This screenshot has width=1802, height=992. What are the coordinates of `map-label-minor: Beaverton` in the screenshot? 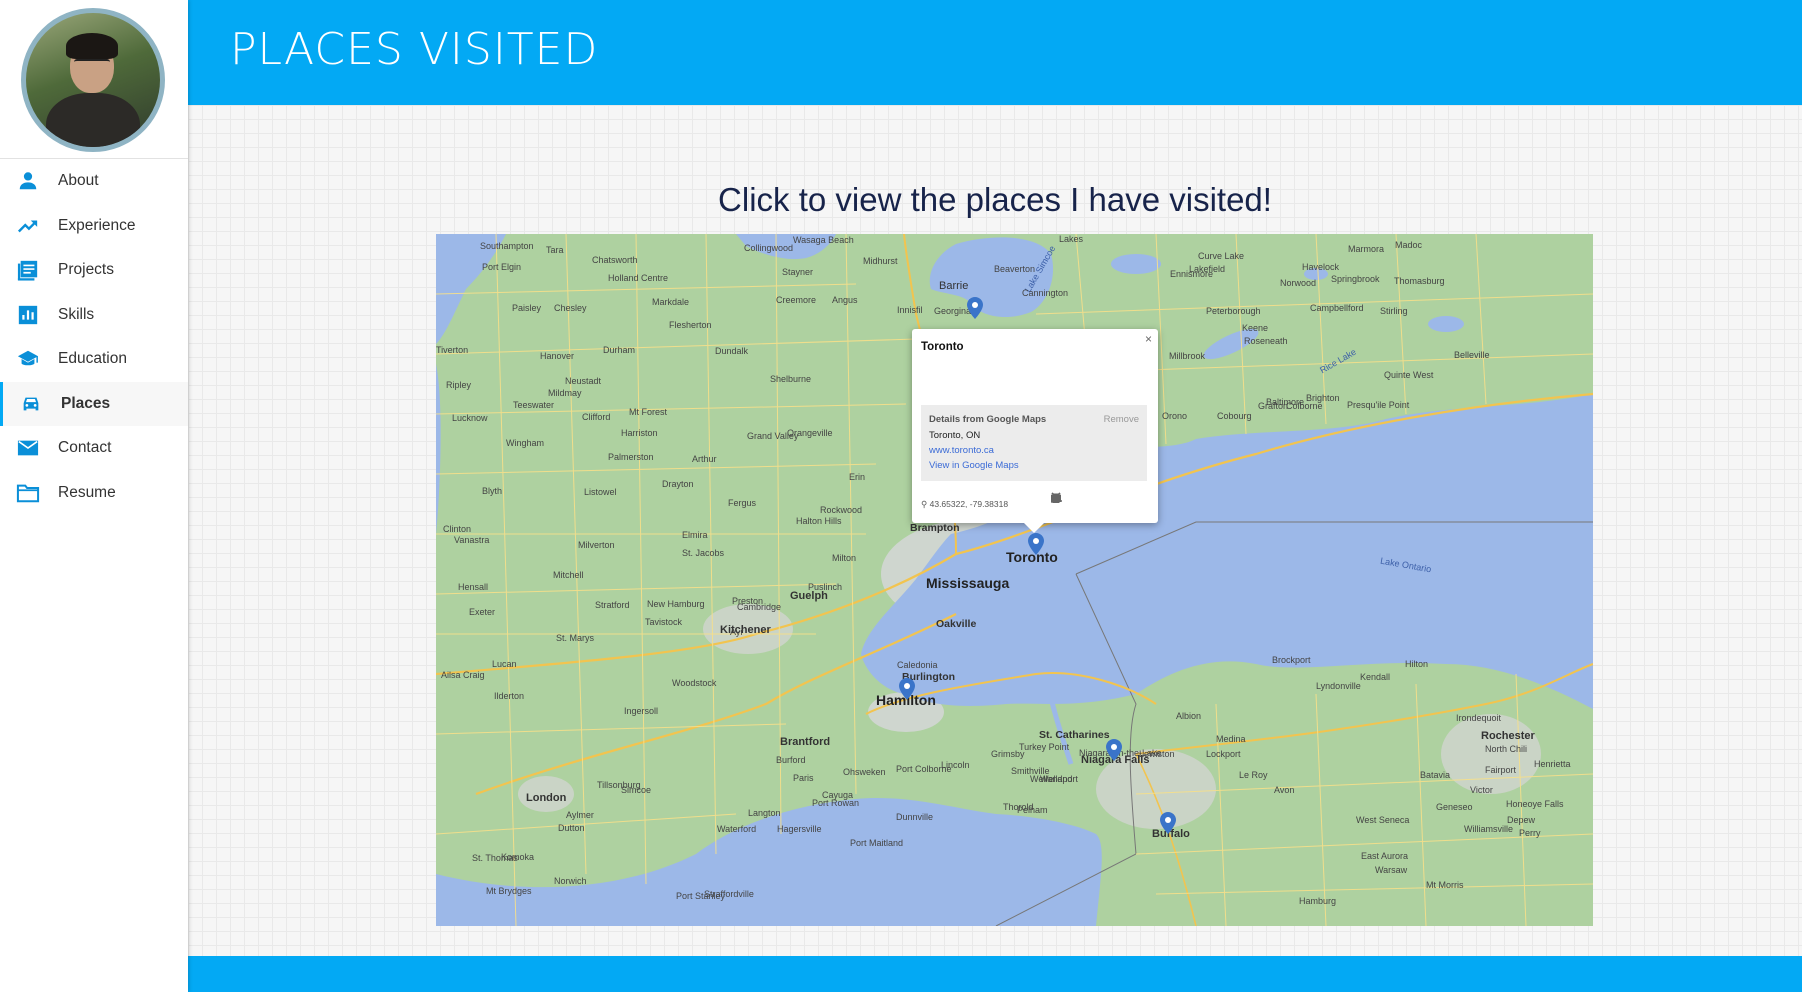 It's located at (1015, 269).